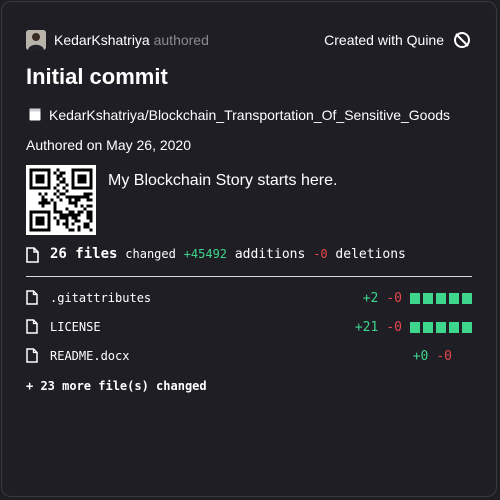 This screenshot has height=500, width=500. I want to click on changed-label: changed, so click(150, 254).